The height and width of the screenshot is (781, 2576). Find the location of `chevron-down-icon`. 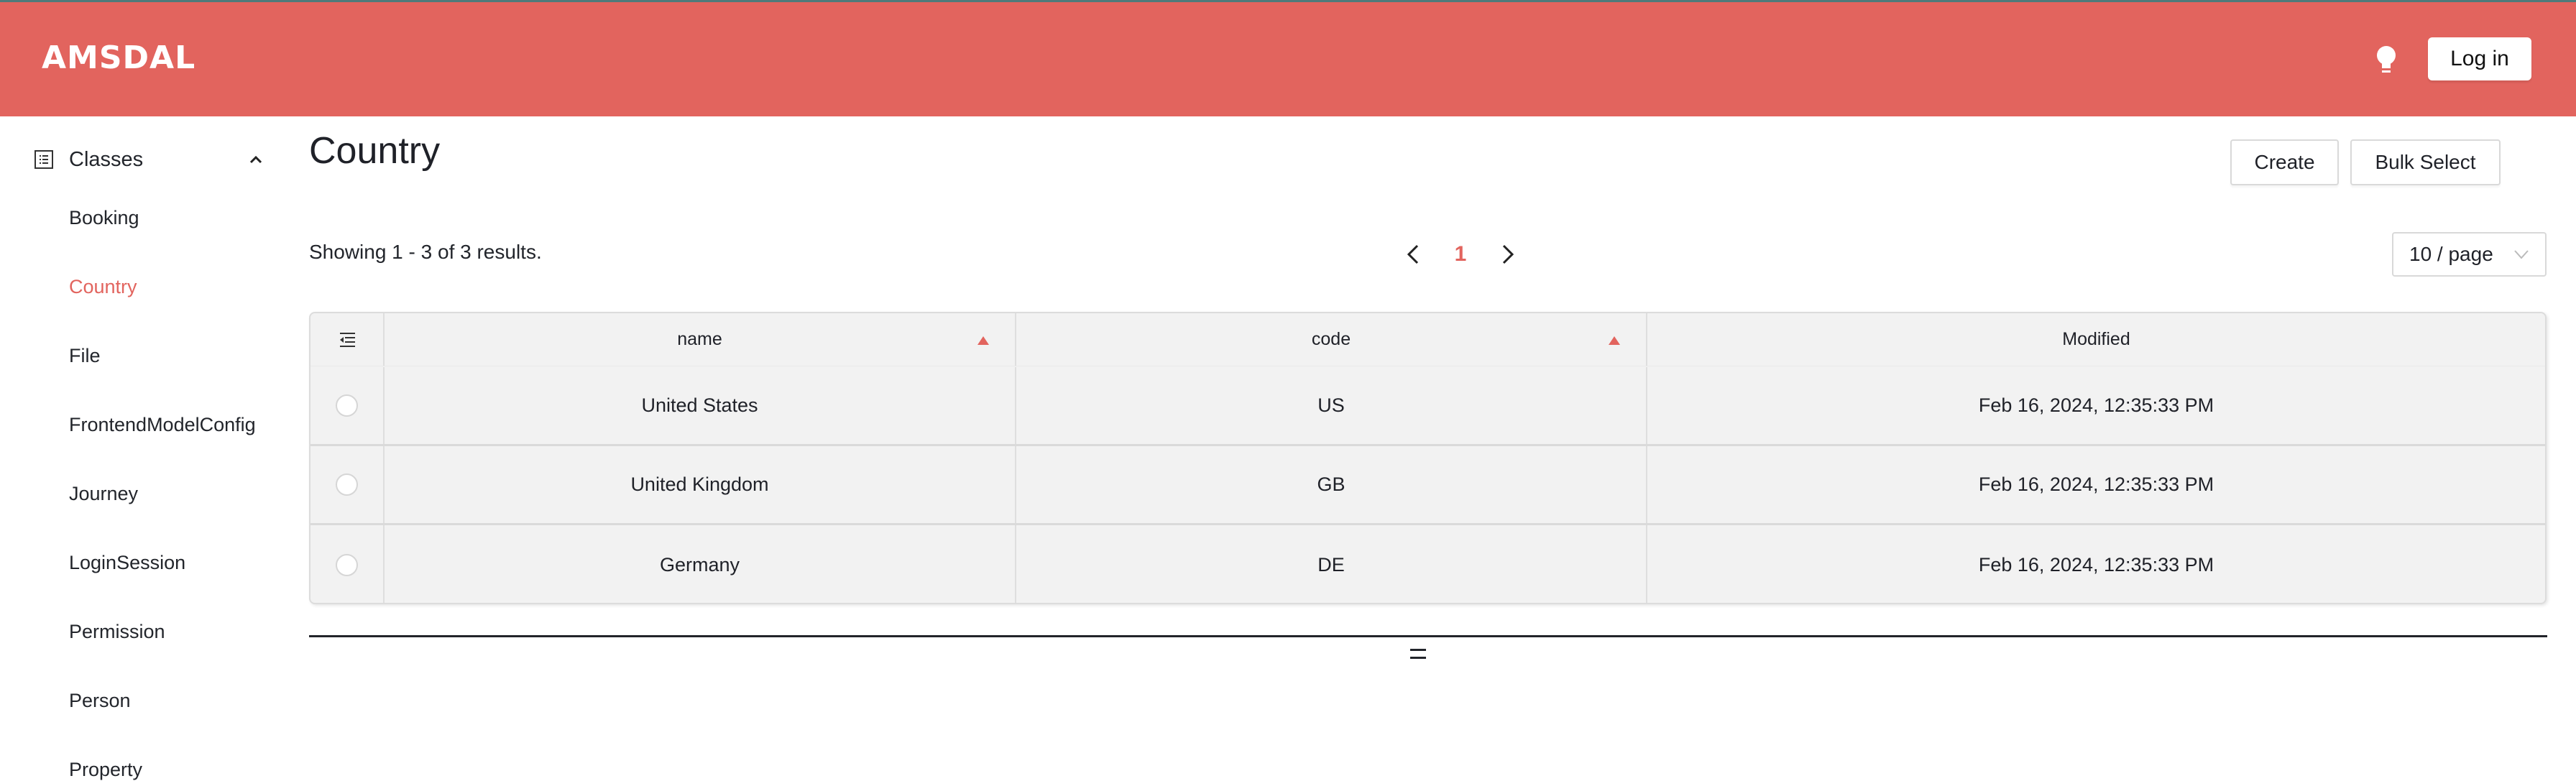

chevron-down-icon is located at coordinates (2521, 255).